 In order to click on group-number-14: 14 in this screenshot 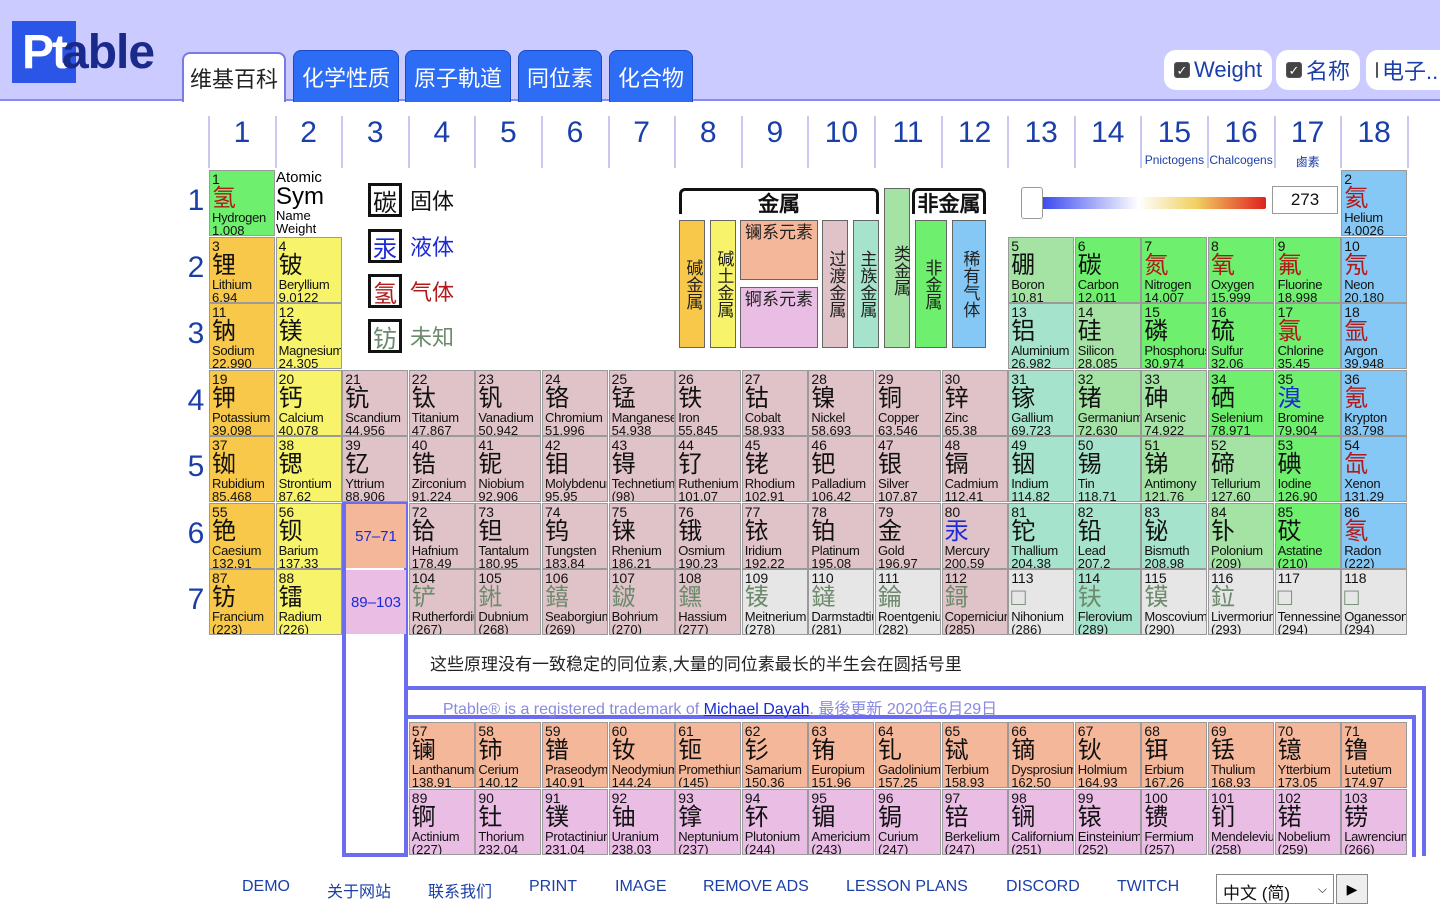, I will do `click(1108, 133)`.